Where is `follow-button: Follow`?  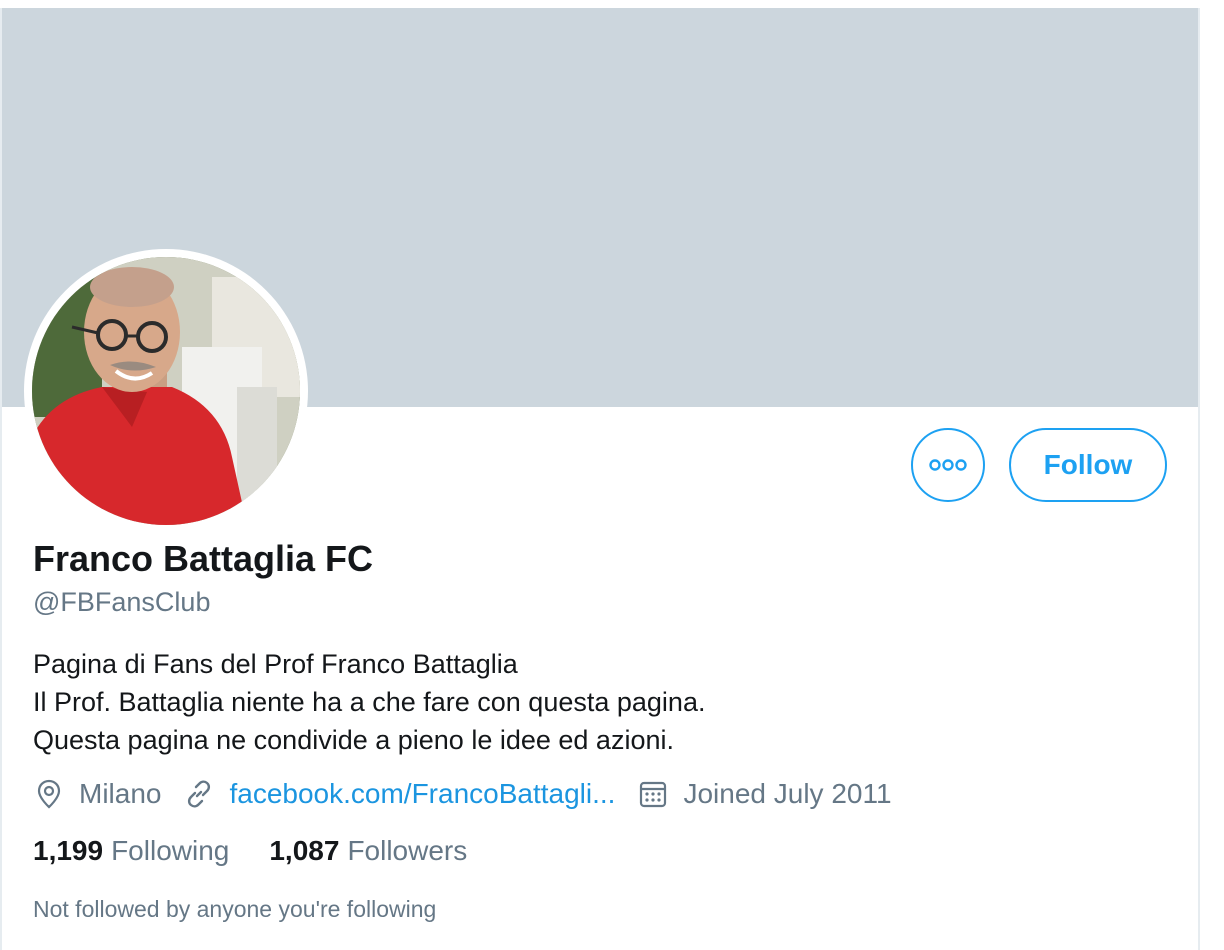
follow-button: Follow is located at coordinates (1088, 465).